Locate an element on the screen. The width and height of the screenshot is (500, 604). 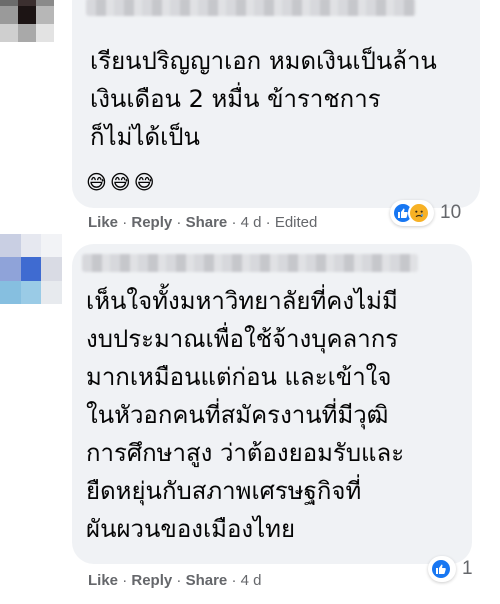
comment-text-line: เรียนปริญญาเอก หมดเงินเป็นล้าน is located at coordinates (263, 61).